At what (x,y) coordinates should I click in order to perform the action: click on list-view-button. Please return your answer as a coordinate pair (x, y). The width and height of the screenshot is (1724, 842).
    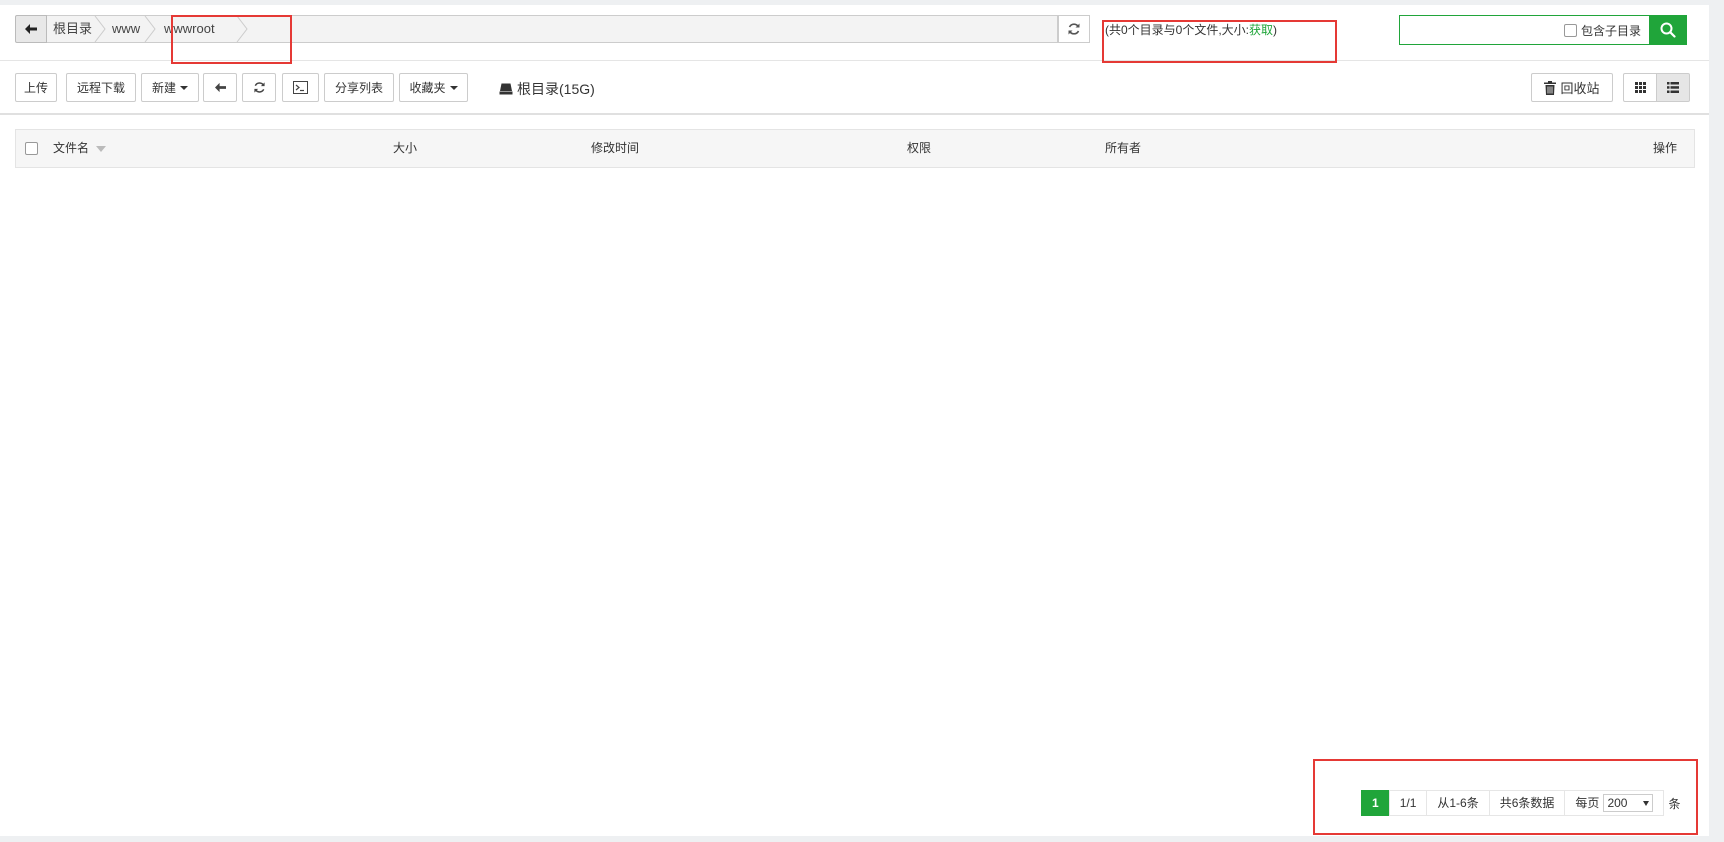
    Looking at the image, I should click on (1673, 87).